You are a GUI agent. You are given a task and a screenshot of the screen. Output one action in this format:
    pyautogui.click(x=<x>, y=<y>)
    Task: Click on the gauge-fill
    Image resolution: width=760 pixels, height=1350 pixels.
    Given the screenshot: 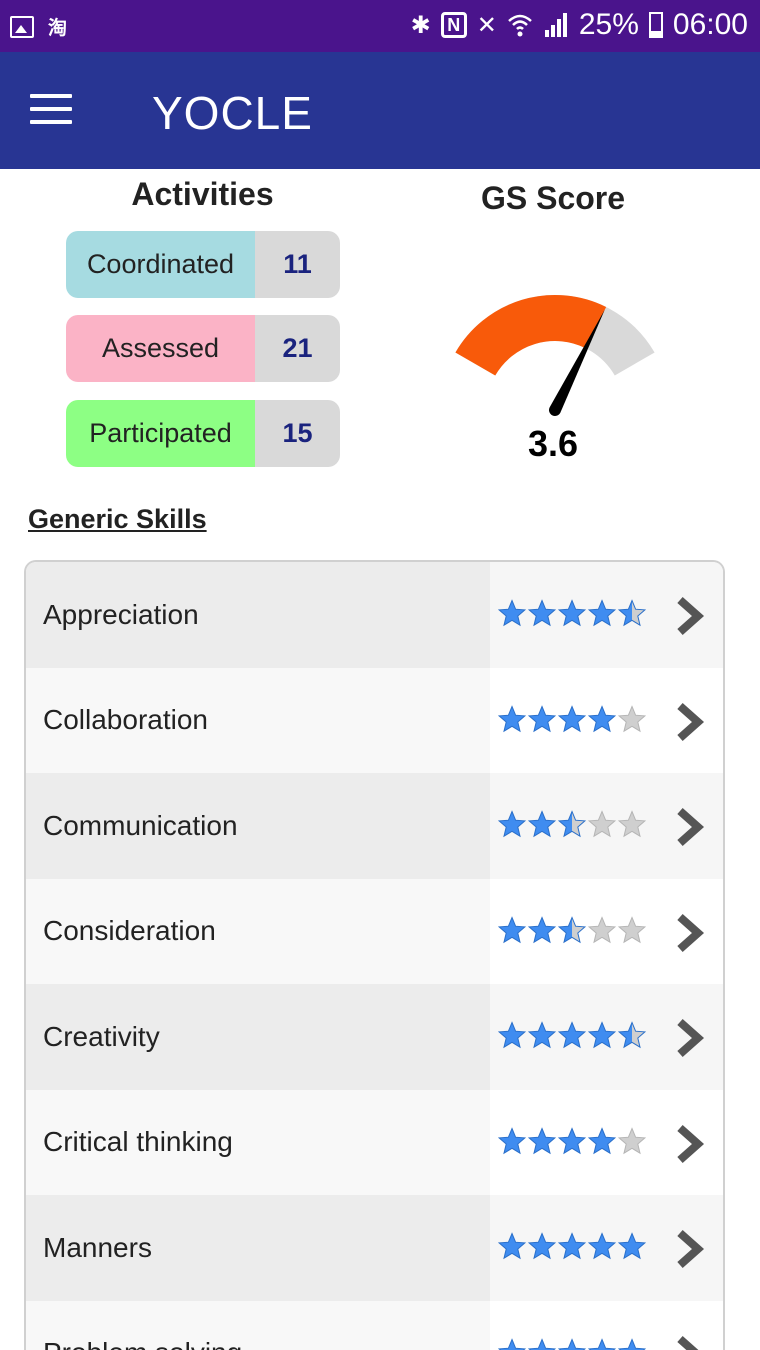 What is the action you would take?
    pyautogui.click(x=531, y=336)
    